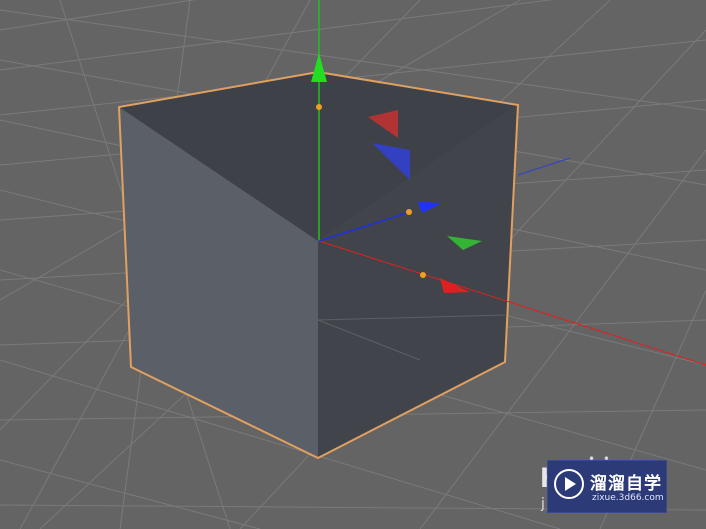  Describe the element at coordinates (569, 484) in the screenshot. I see `play-icon` at that location.